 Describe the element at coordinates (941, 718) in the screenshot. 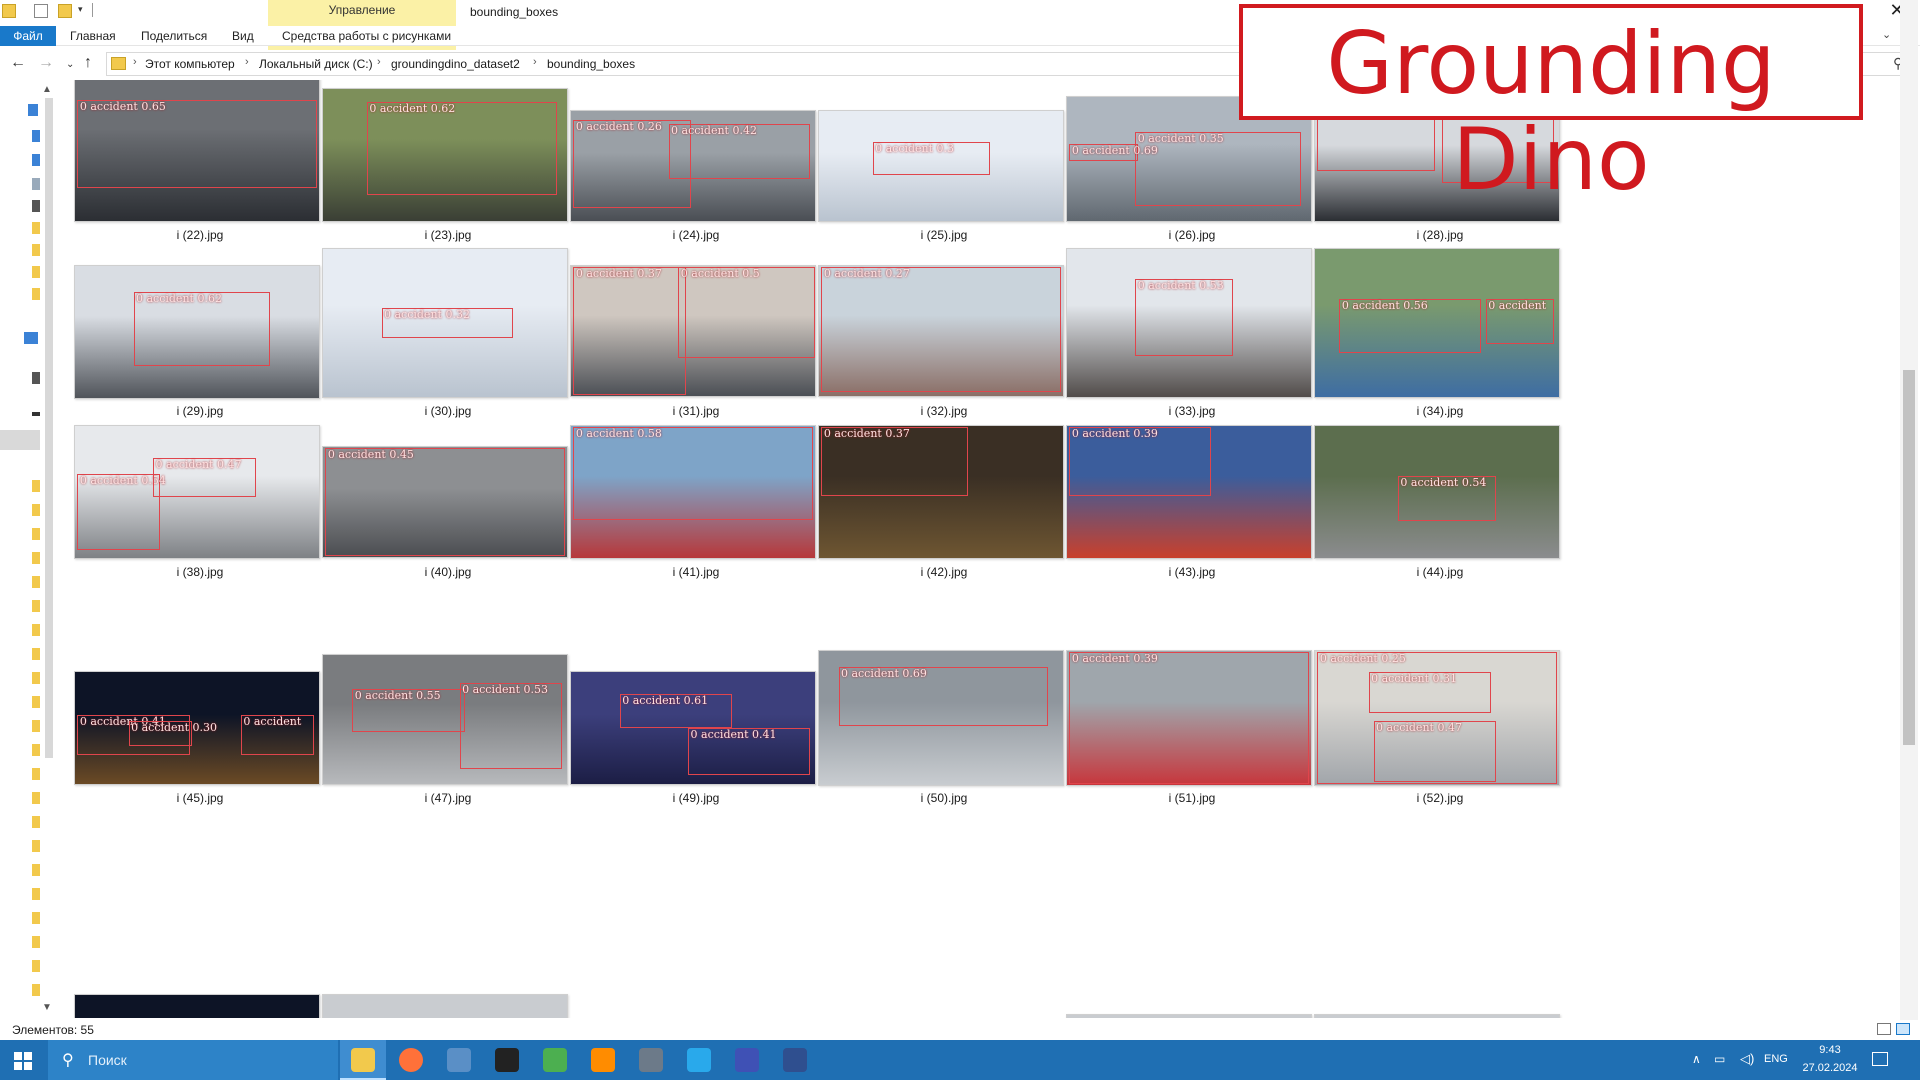

I see `image-thumbnail: 0 accident 0.69` at that location.